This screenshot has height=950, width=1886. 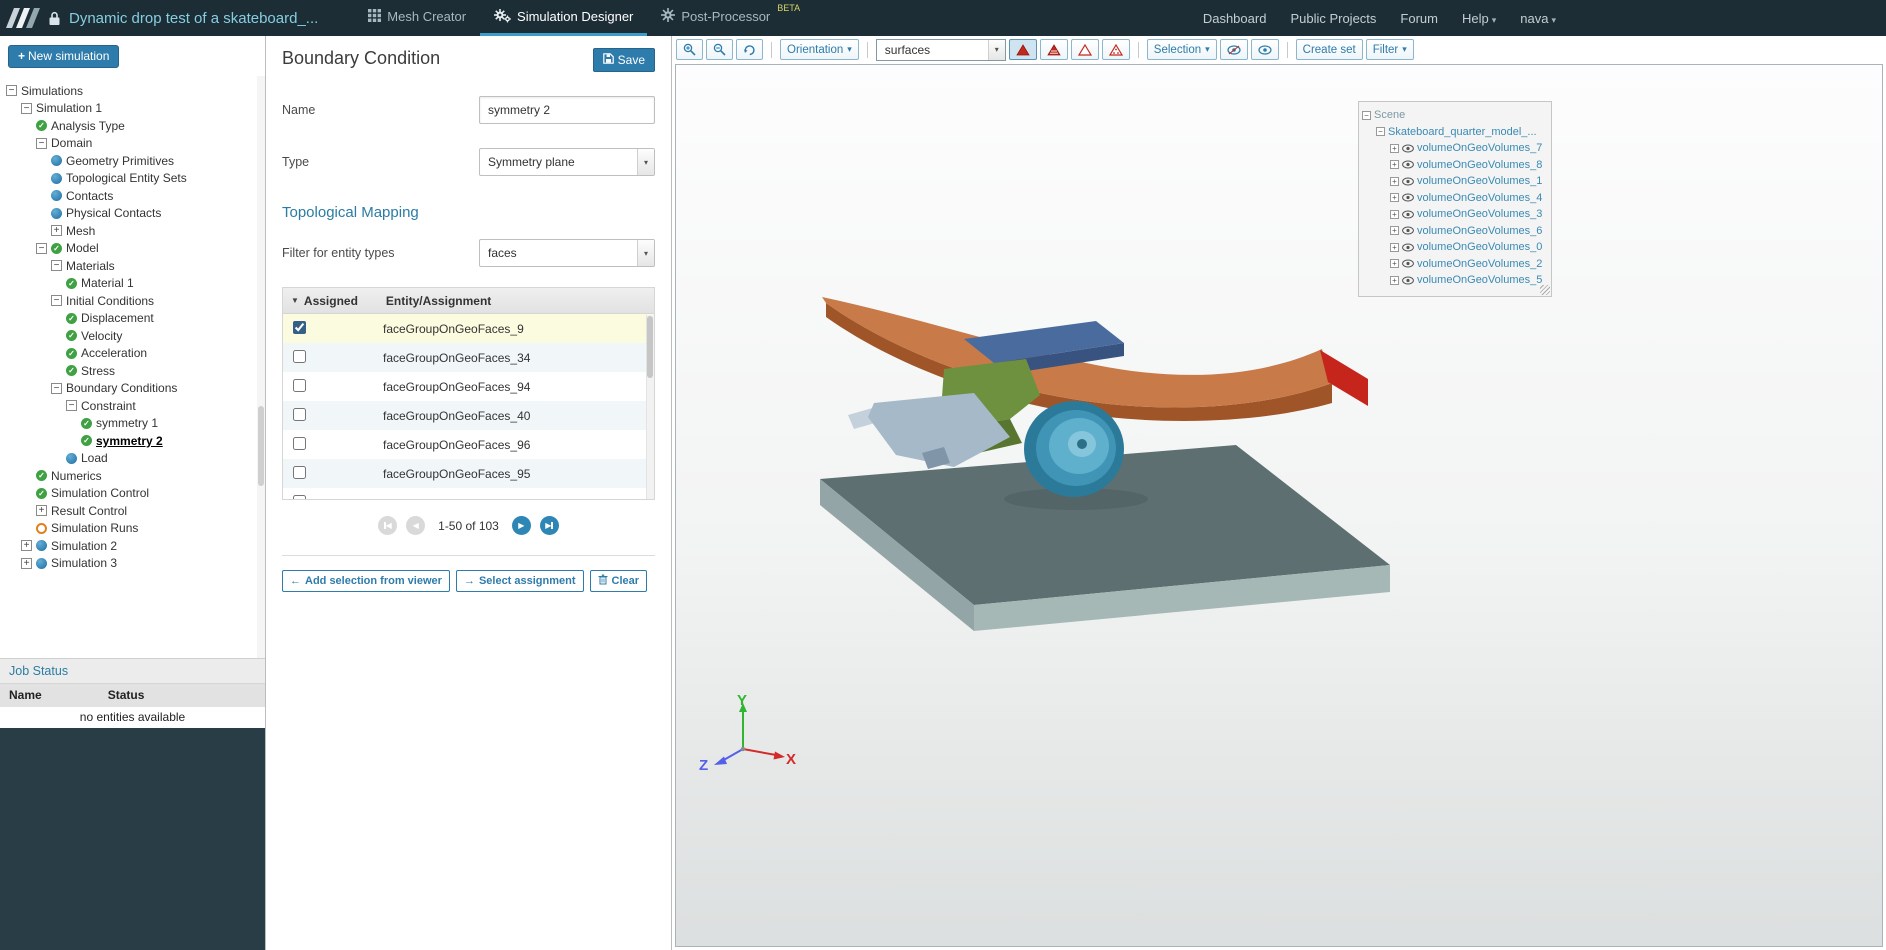 What do you see at coordinates (1233, 49) in the screenshot?
I see `hide-selection-button` at bounding box center [1233, 49].